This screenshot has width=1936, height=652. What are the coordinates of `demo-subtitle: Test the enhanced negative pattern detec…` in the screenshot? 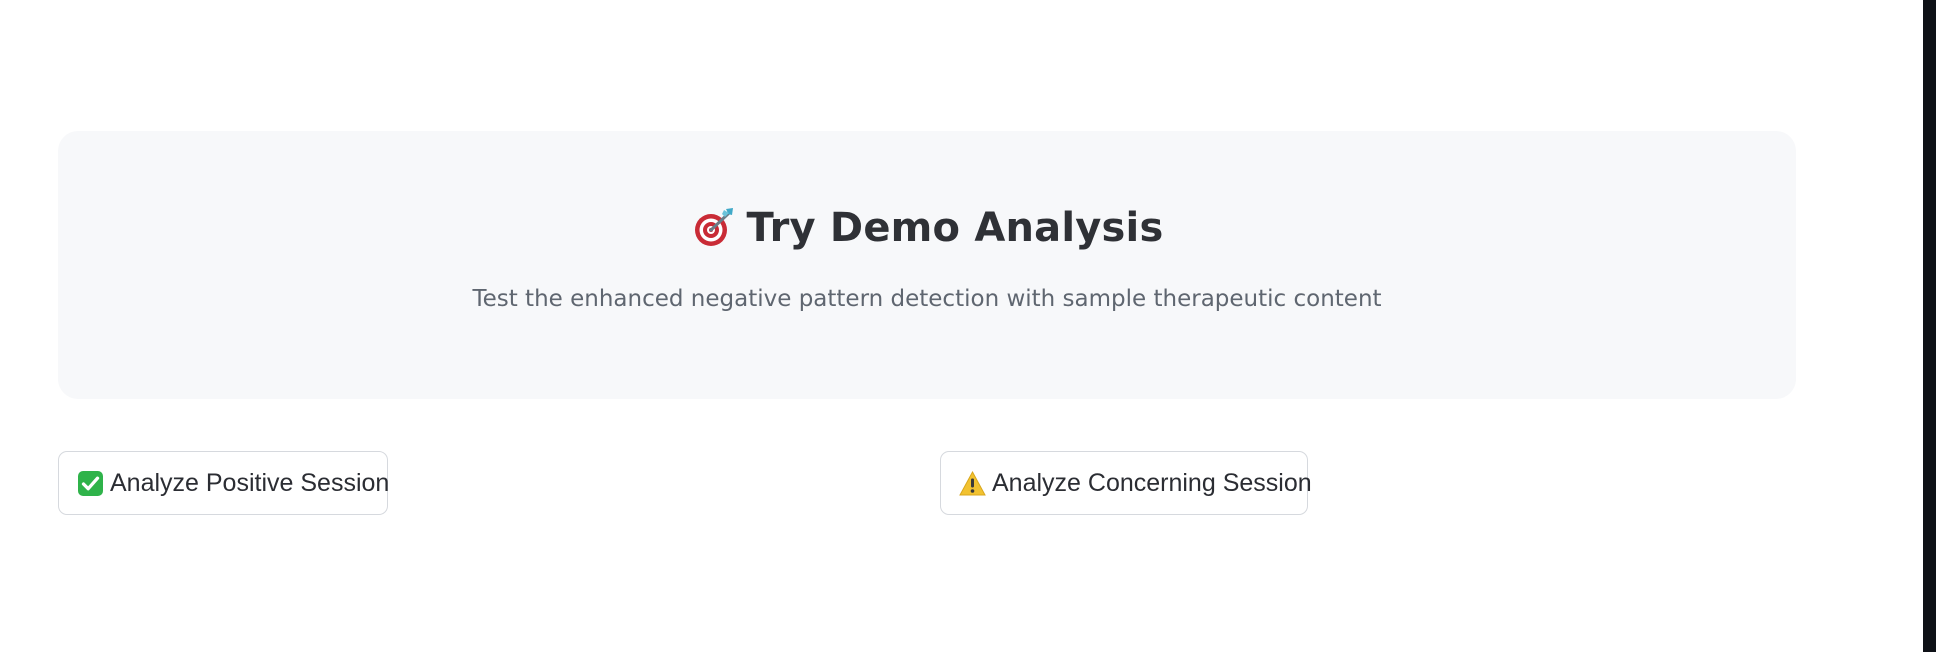 It's located at (927, 299).